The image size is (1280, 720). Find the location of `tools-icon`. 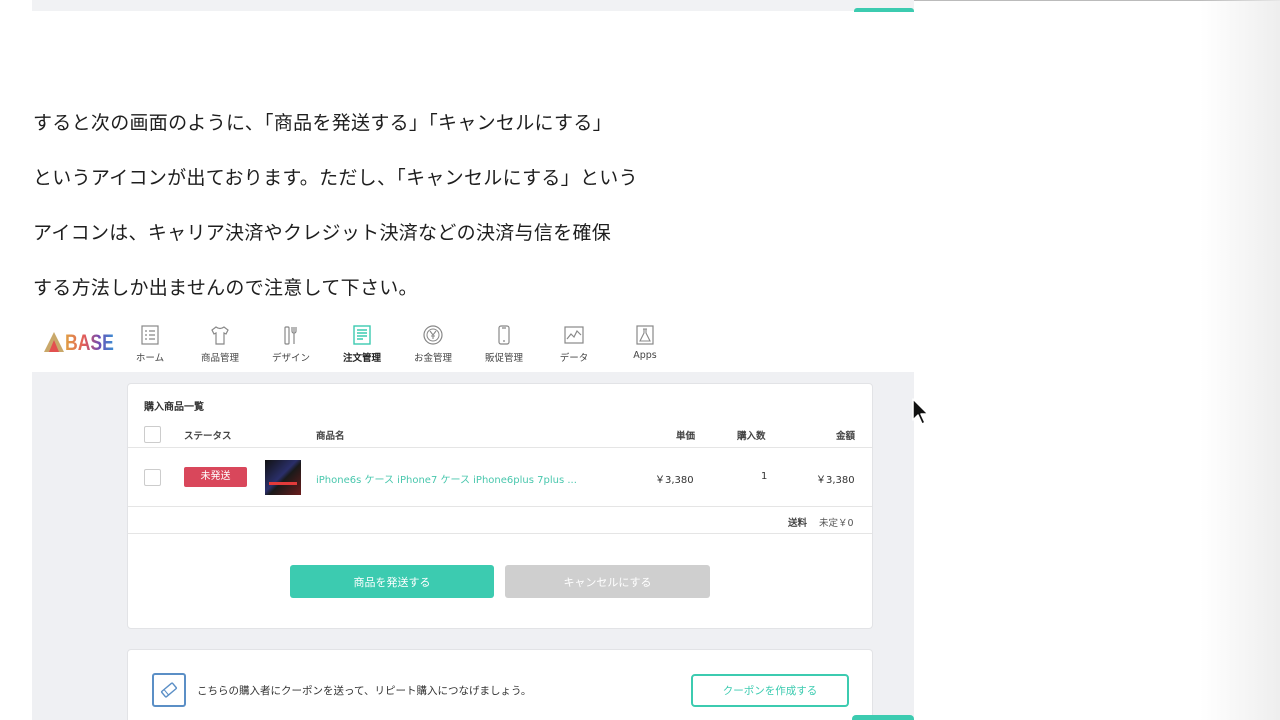

tools-icon is located at coordinates (290, 335).